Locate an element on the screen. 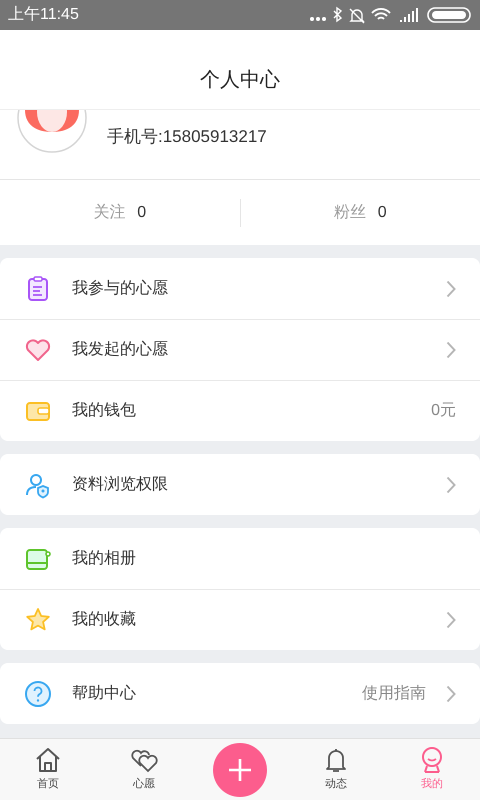  menu-item: 帮助中心 使用指南 is located at coordinates (240, 693).